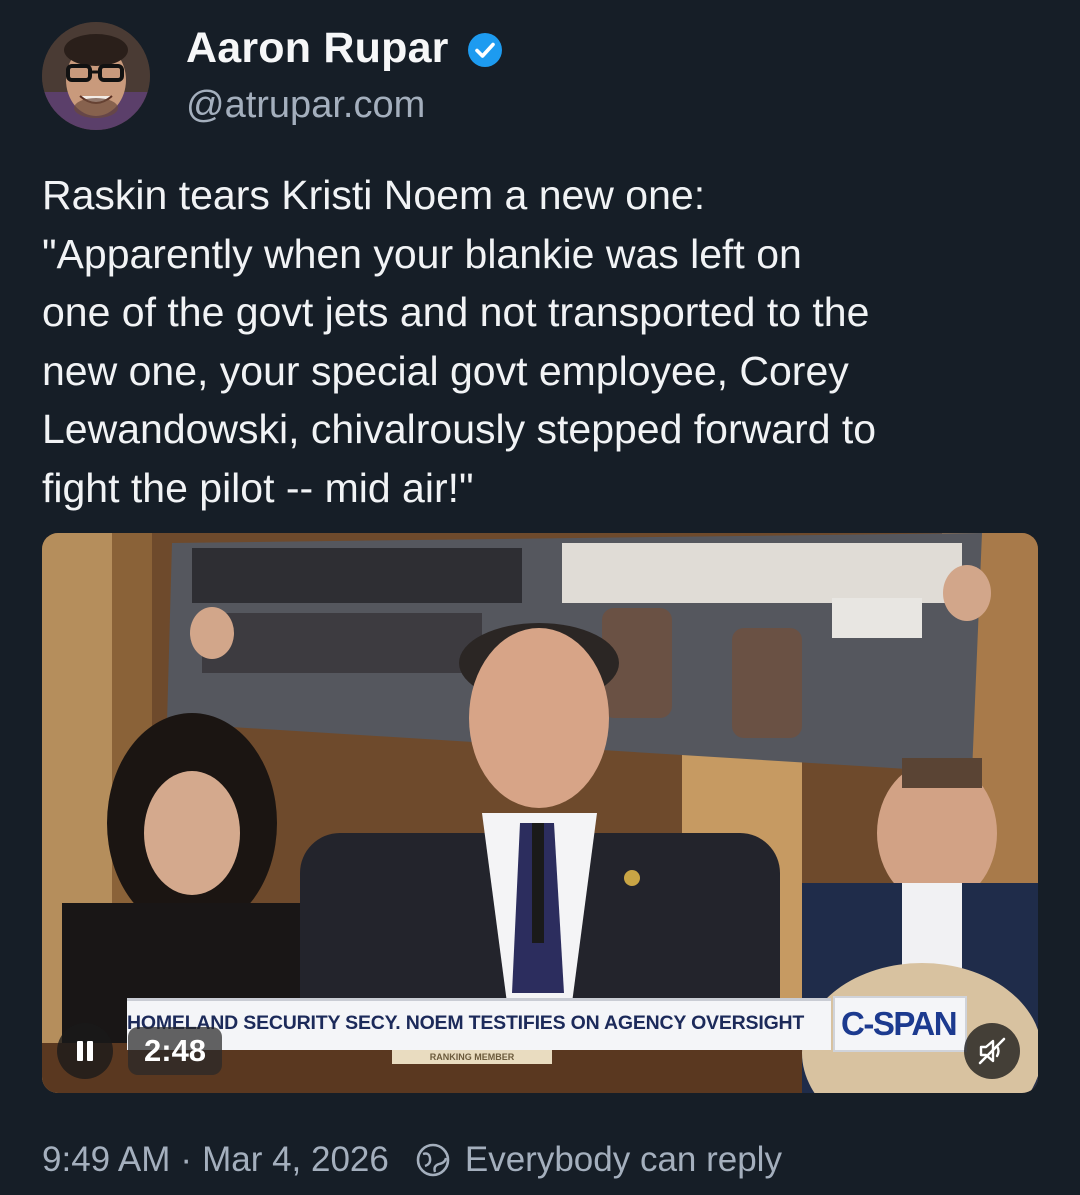 Image resolution: width=1080 pixels, height=1195 pixels. Describe the element at coordinates (258, 487) in the screenshot. I see `post-text-line: fight the pilot -- mid air!"` at that location.